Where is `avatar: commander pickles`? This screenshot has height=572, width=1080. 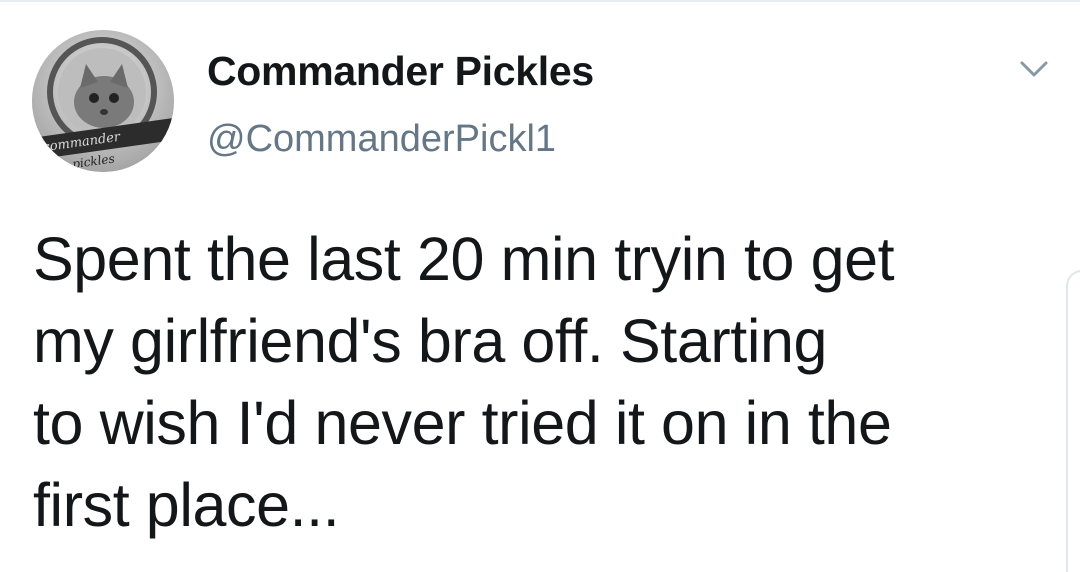 avatar: commander pickles is located at coordinates (103, 101).